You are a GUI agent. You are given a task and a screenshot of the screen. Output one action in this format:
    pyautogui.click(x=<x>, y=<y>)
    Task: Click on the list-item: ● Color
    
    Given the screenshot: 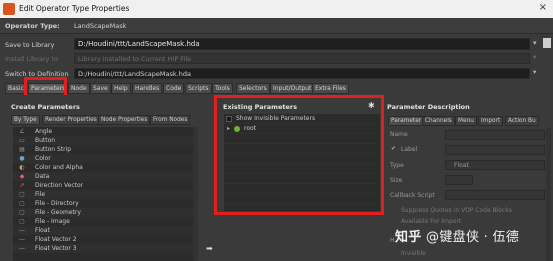 What is the action you would take?
    pyautogui.click(x=103, y=158)
    